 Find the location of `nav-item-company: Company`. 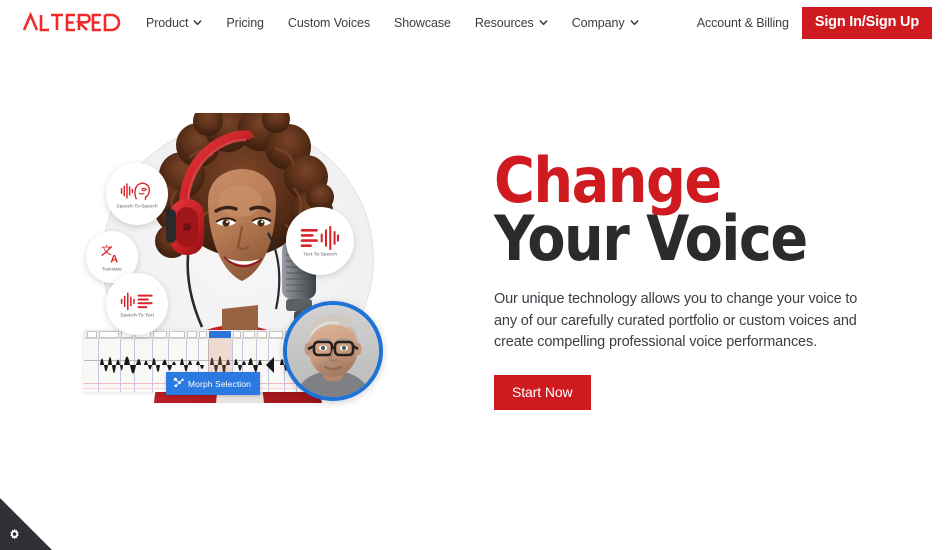

nav-item-company: Company is located at coordinates (605, 23).